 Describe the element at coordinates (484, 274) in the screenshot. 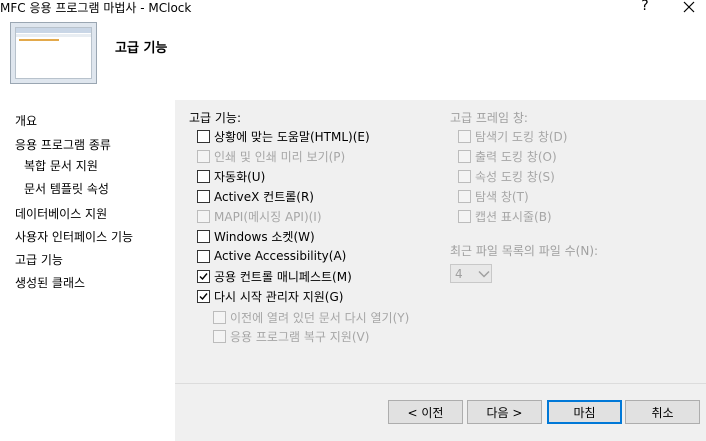

I see `chevron-down-icon` at that location.